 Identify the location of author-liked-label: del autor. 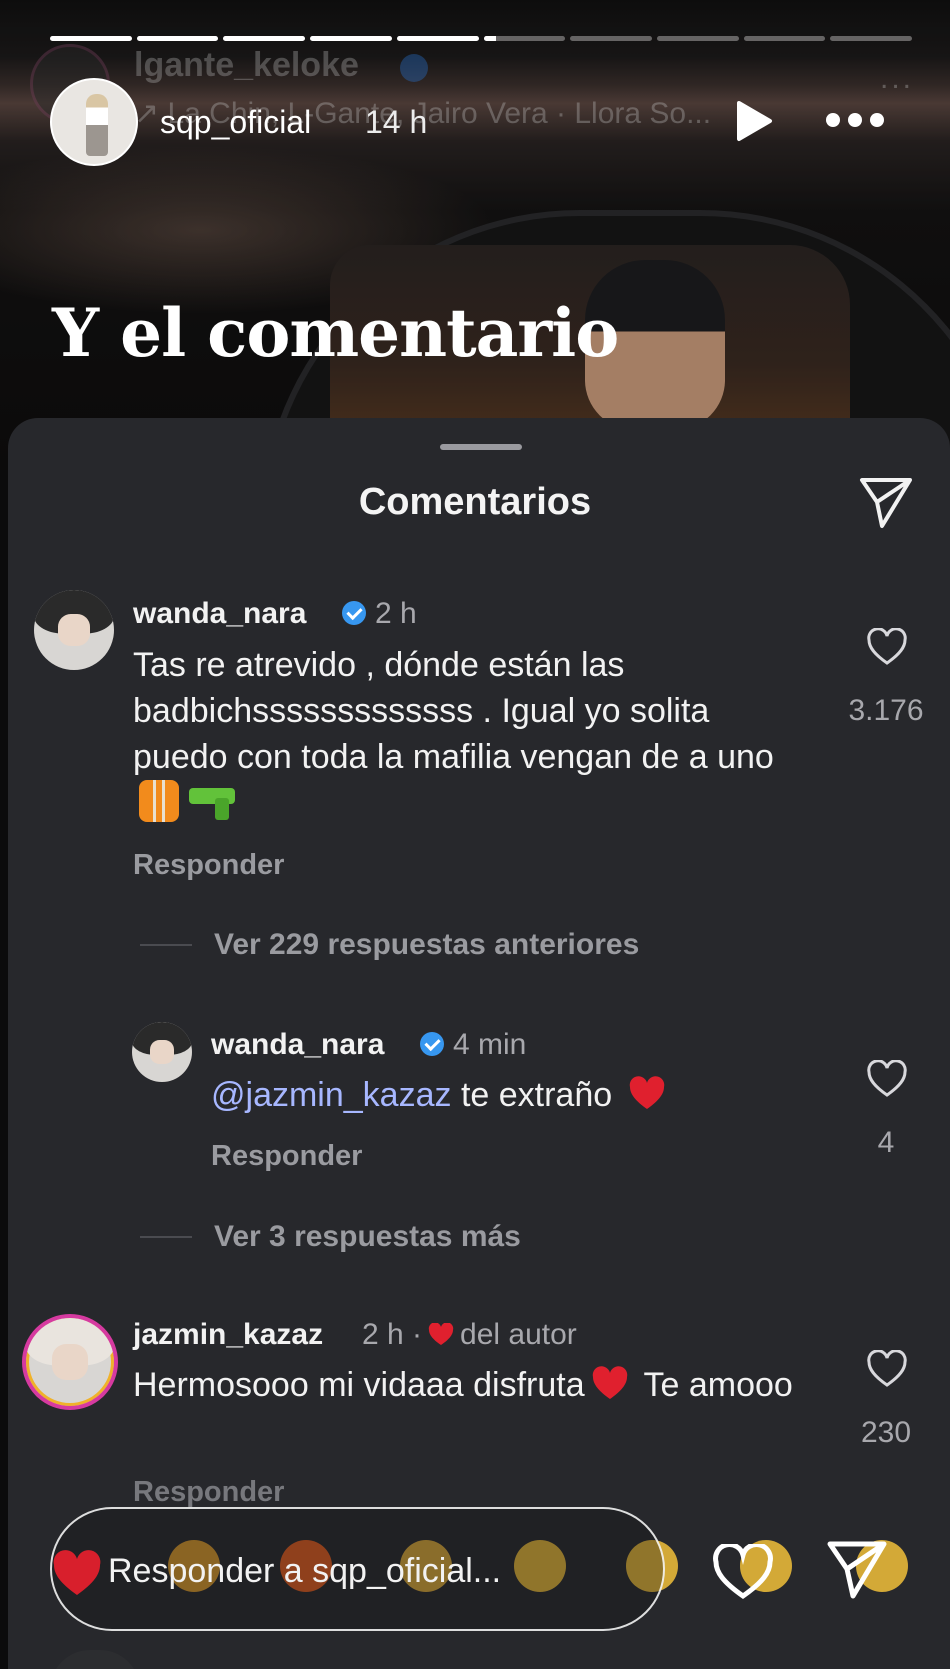
(518, 1334).